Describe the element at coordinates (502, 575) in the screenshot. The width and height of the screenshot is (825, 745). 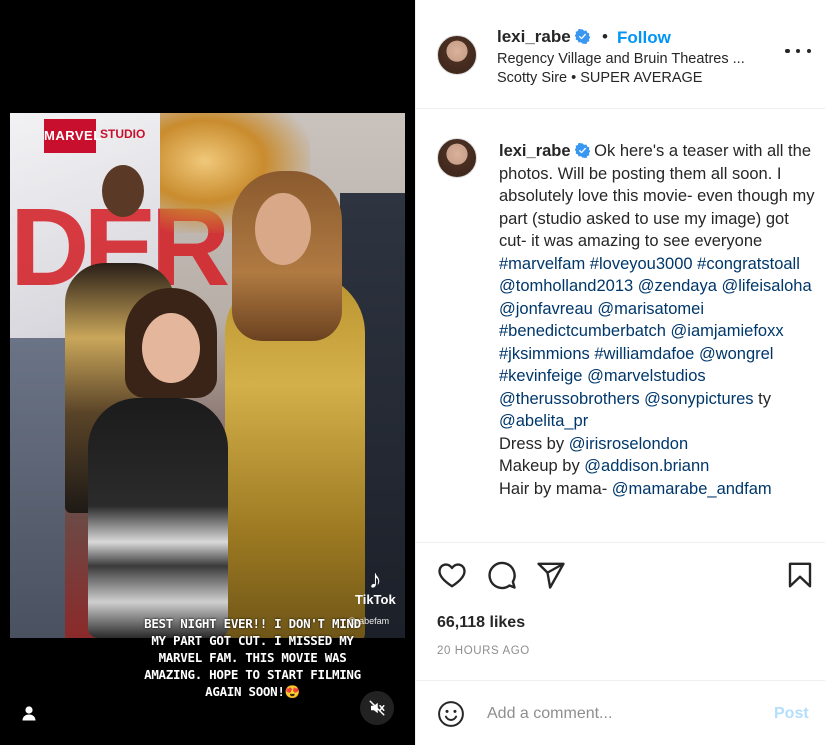
I see `comment-icon` at that location.